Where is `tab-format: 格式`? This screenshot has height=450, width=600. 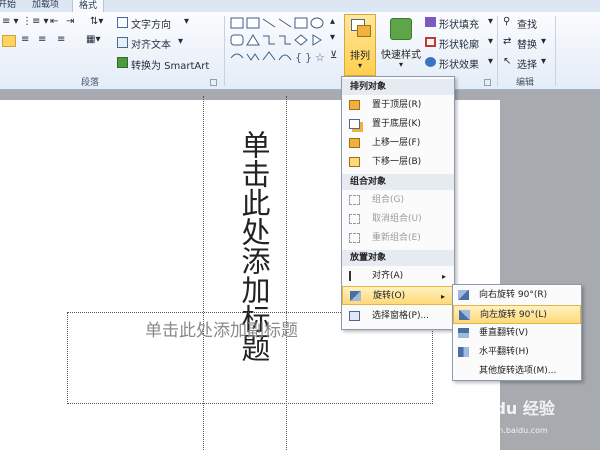
tab-format: 格式 is located at coordinates (88, 6).